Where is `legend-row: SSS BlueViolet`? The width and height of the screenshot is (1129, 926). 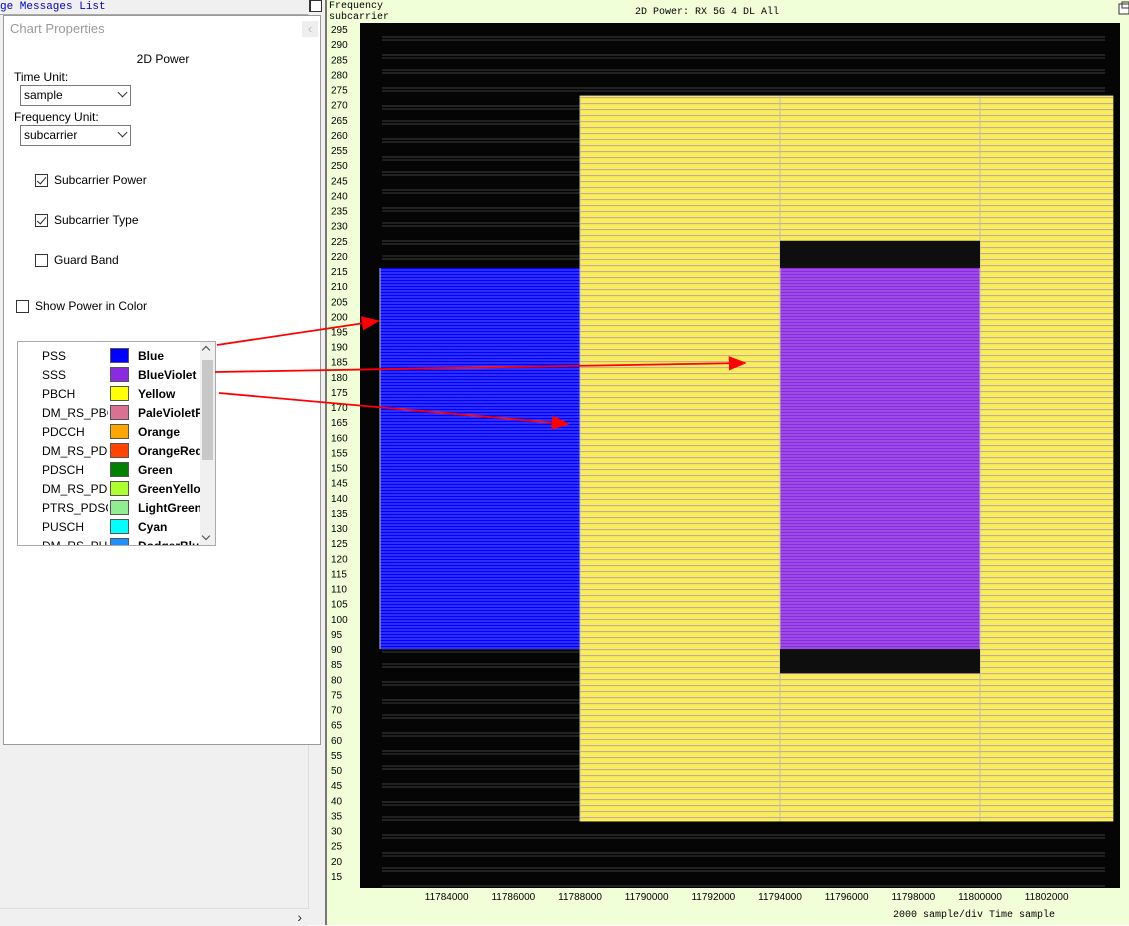
legend-row: SSS BlueViolet is located at coordinates (109, 375).